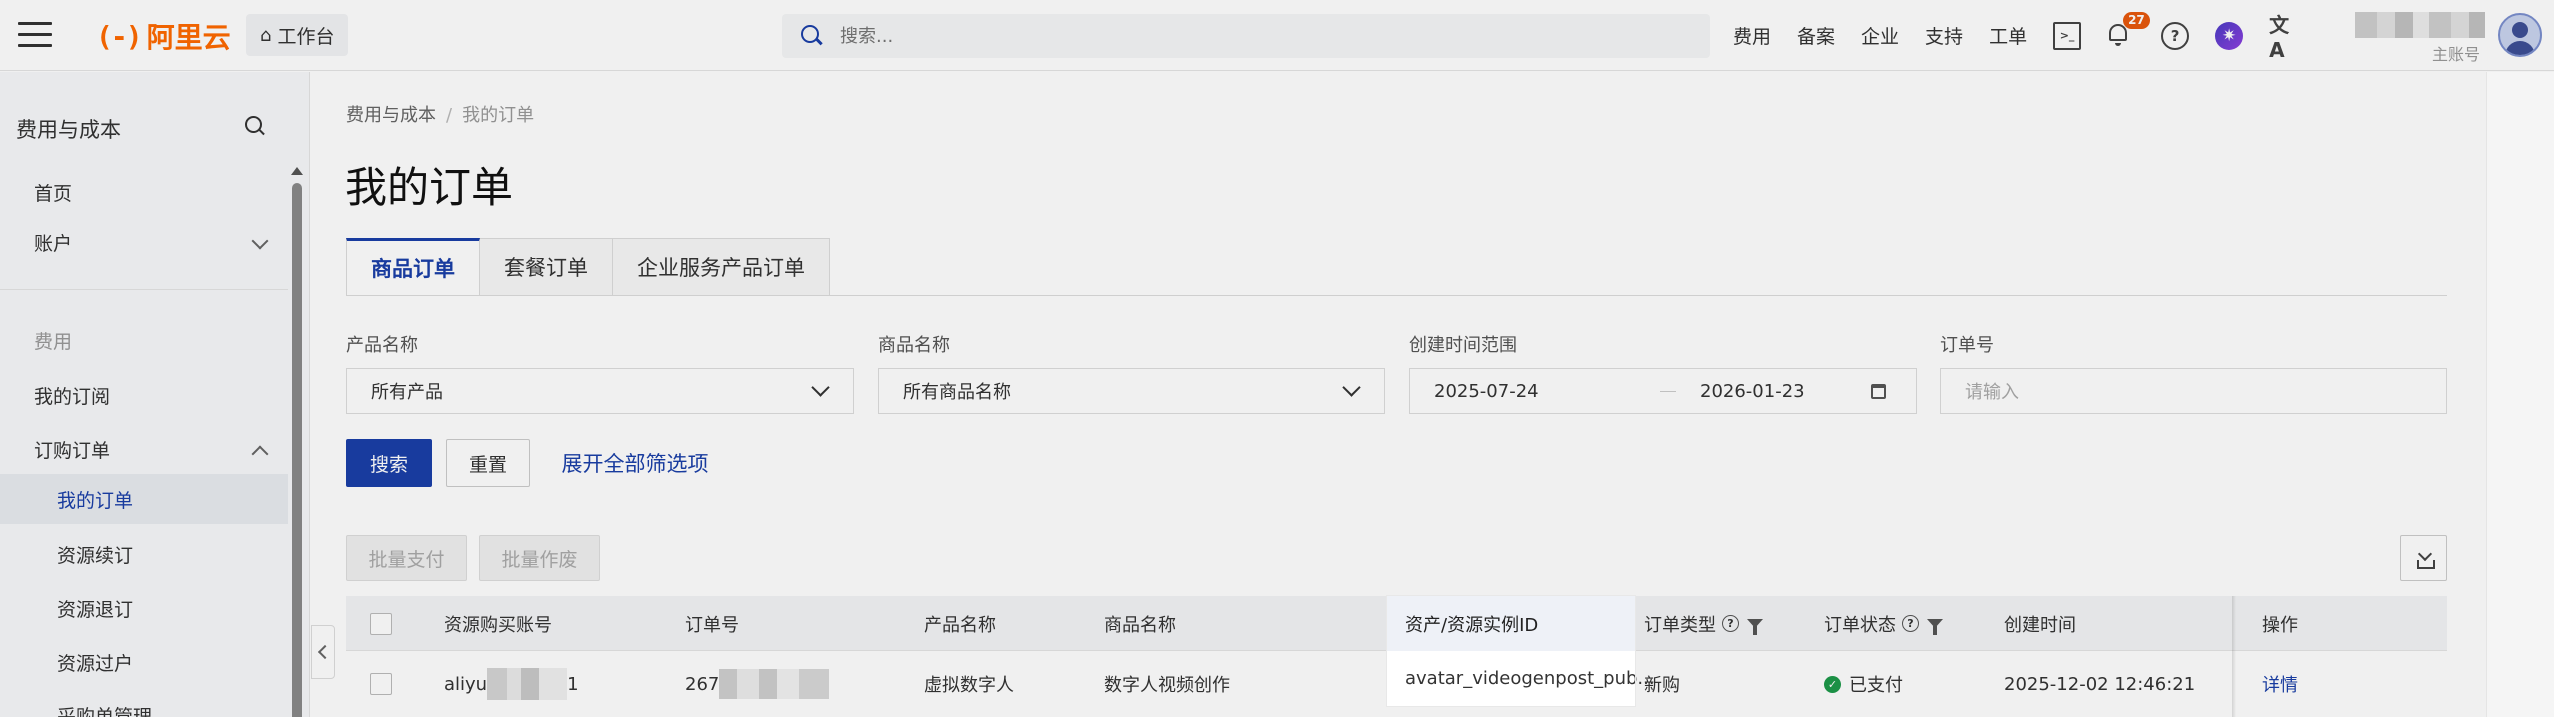 This screenshot has width=2554, height=717. Describe the element at coordinates (1396, 295) in the screenshot. I see `tabs-divider` at that location.